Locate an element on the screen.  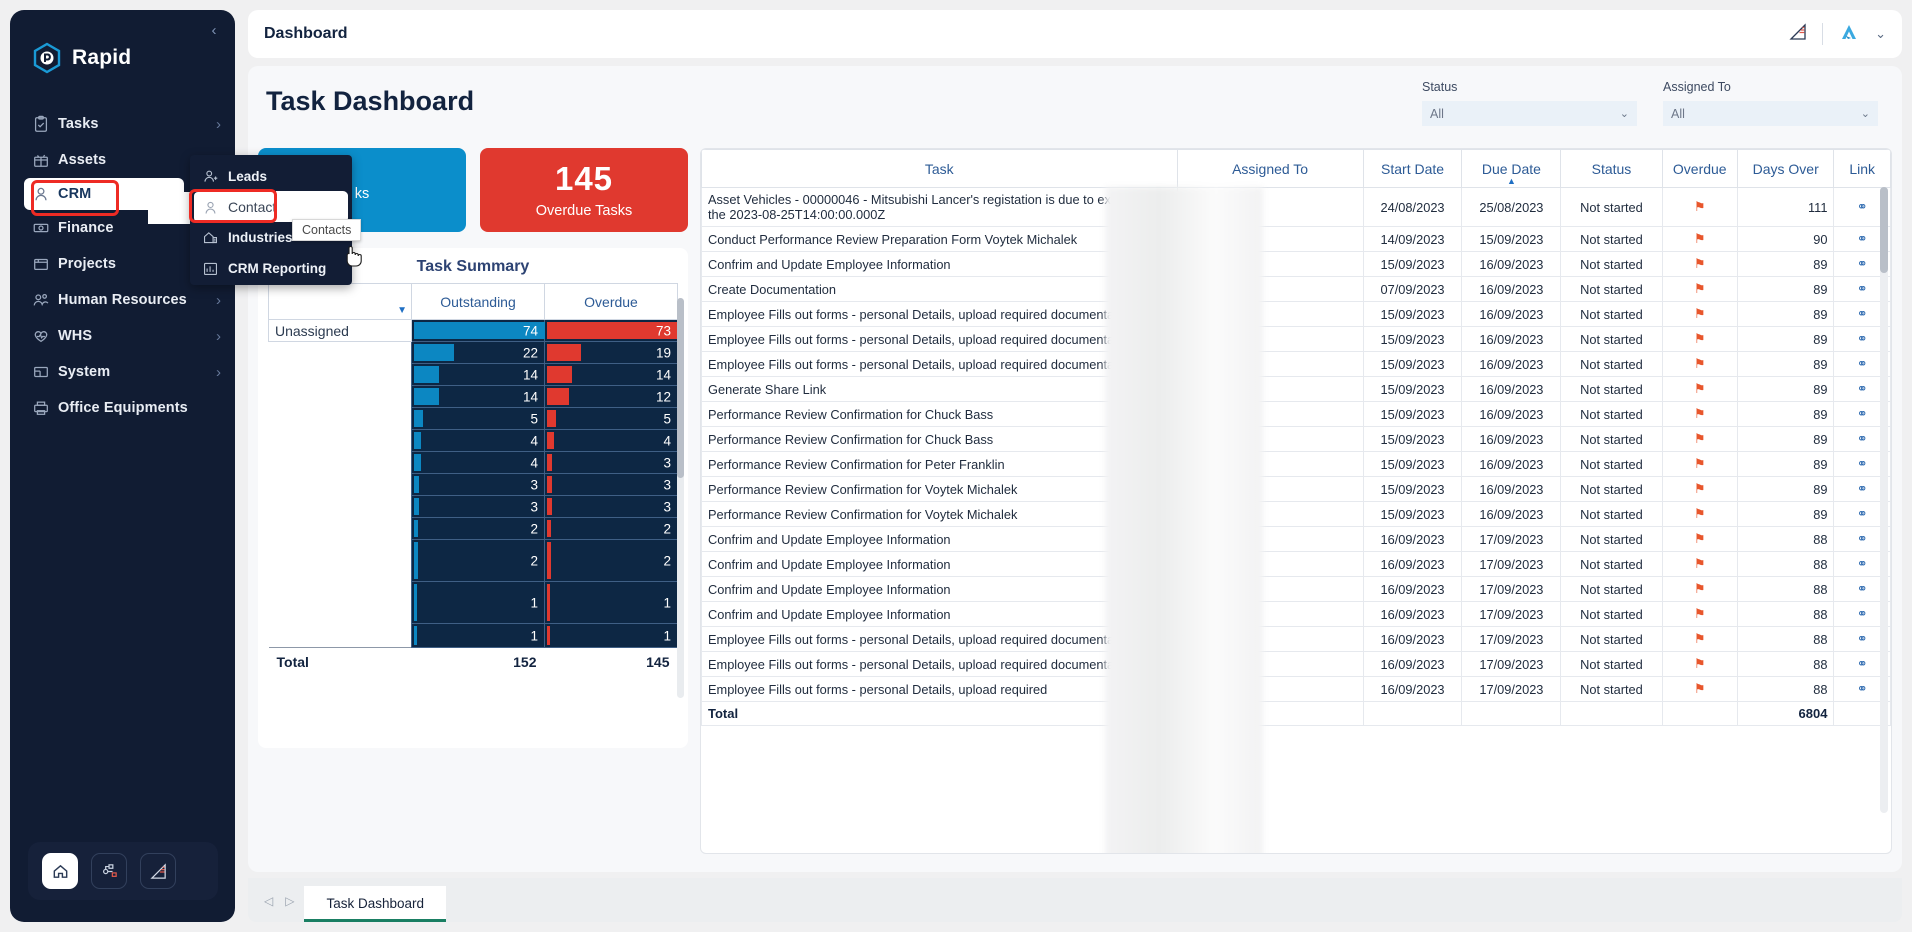
filter-bar: Status All ⌄ Assigned To All ⌄ is located at coordinates (1650, 103).